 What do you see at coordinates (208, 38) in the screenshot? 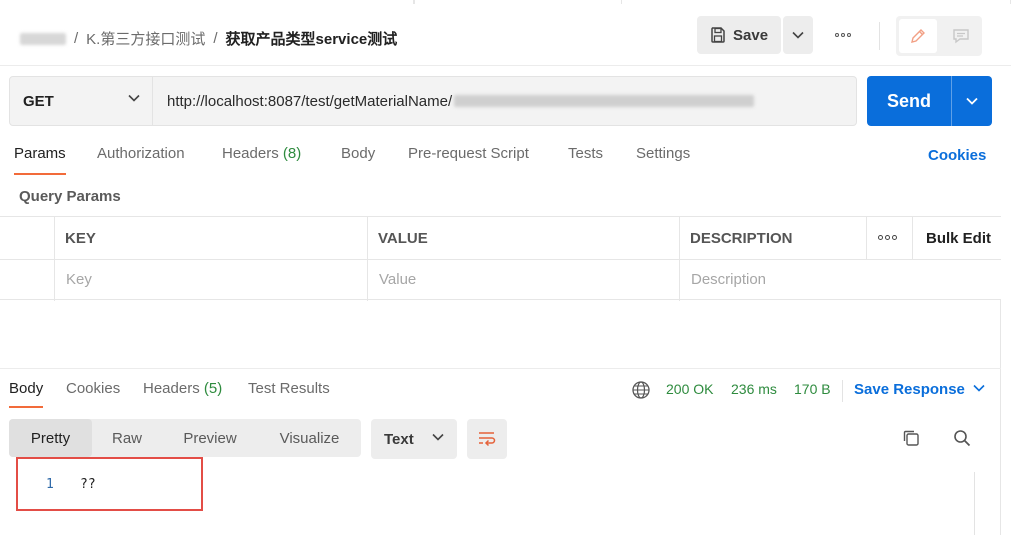
I see `breadcrumb: / K.第三方接口测试 / 获取产品类型service测试` at bounding box center [208, 38].